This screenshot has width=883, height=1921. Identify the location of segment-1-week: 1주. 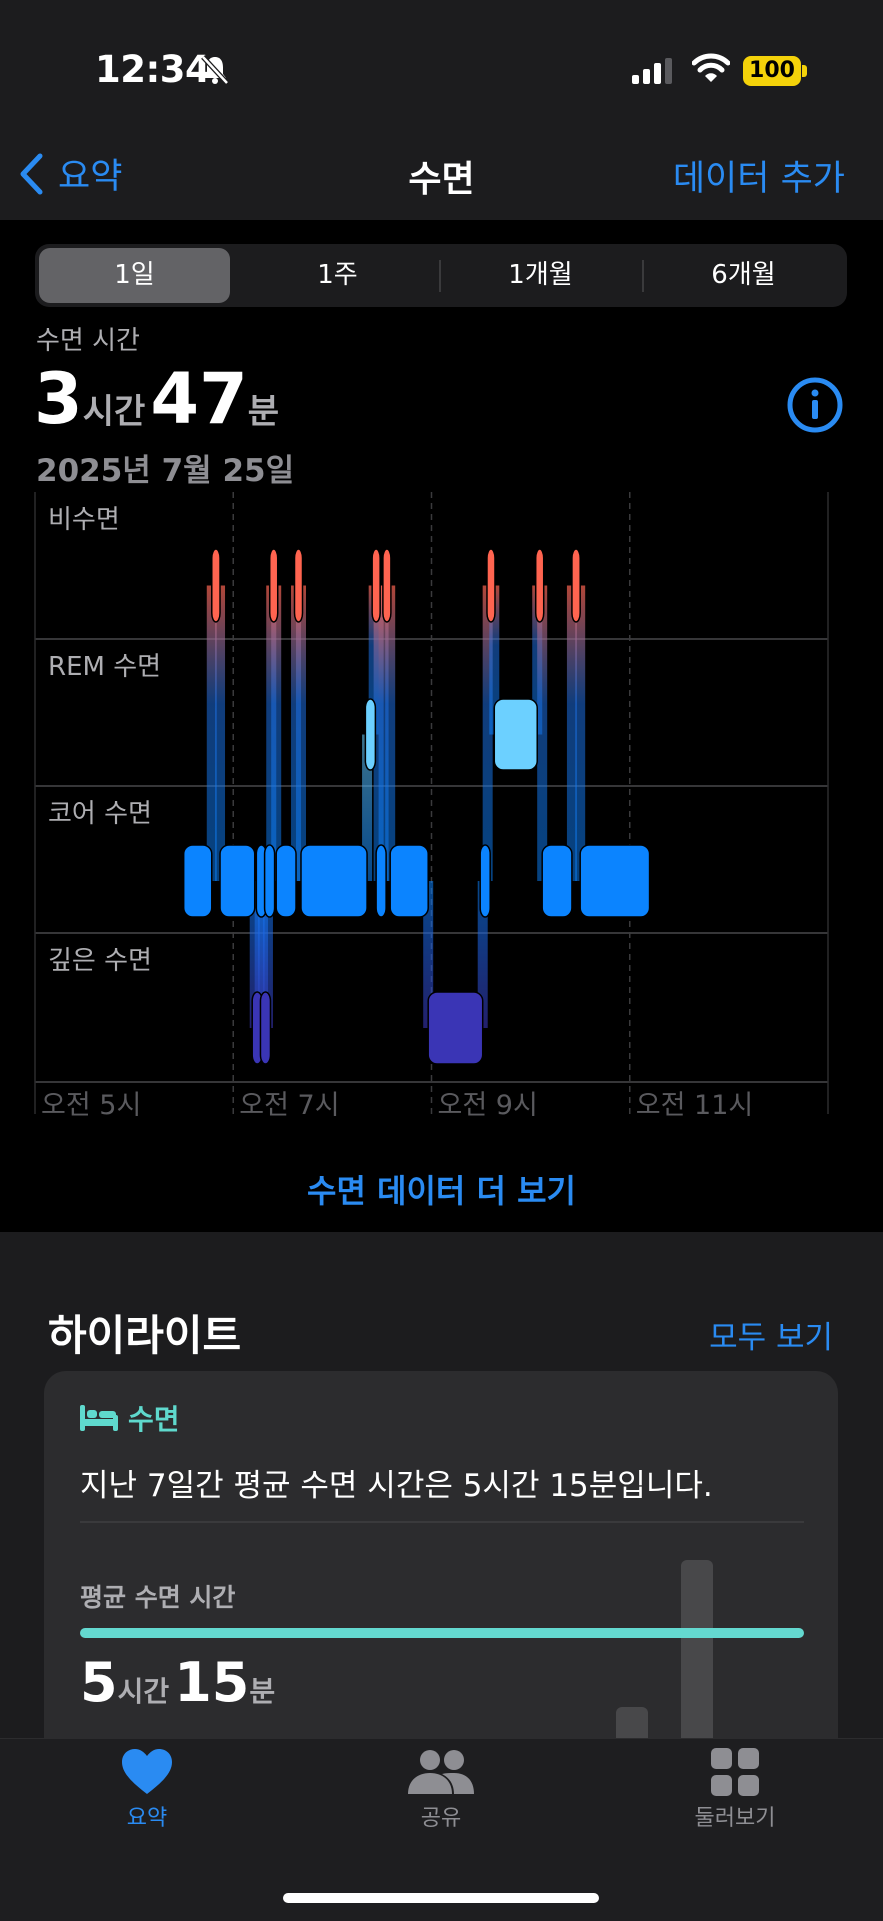
(337, 275).